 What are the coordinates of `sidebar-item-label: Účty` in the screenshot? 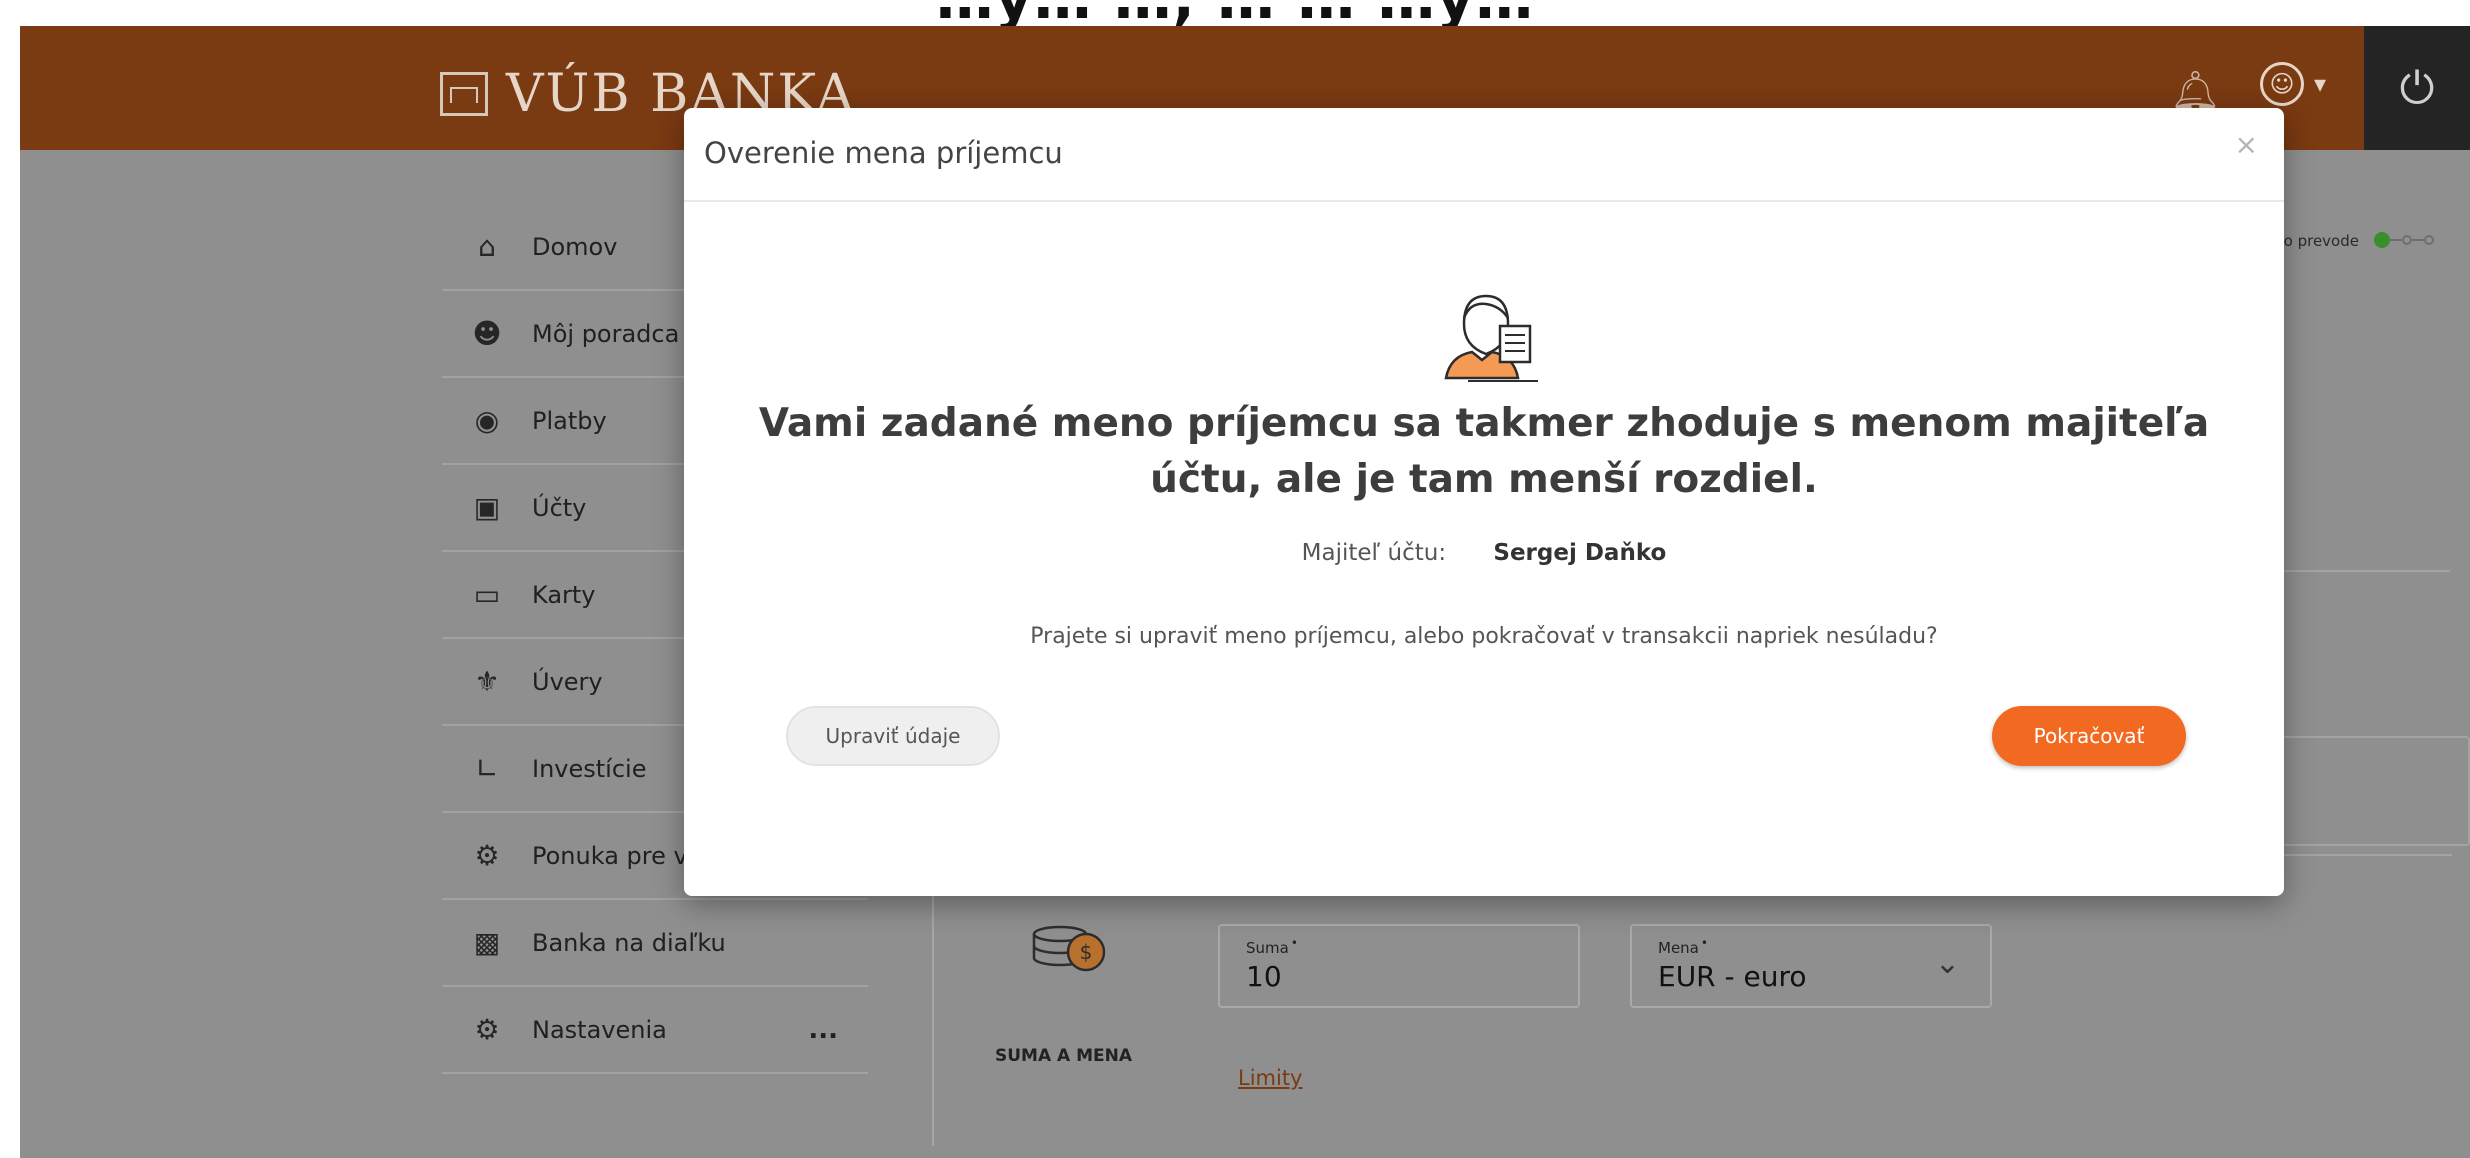 It's located at (559, 507).